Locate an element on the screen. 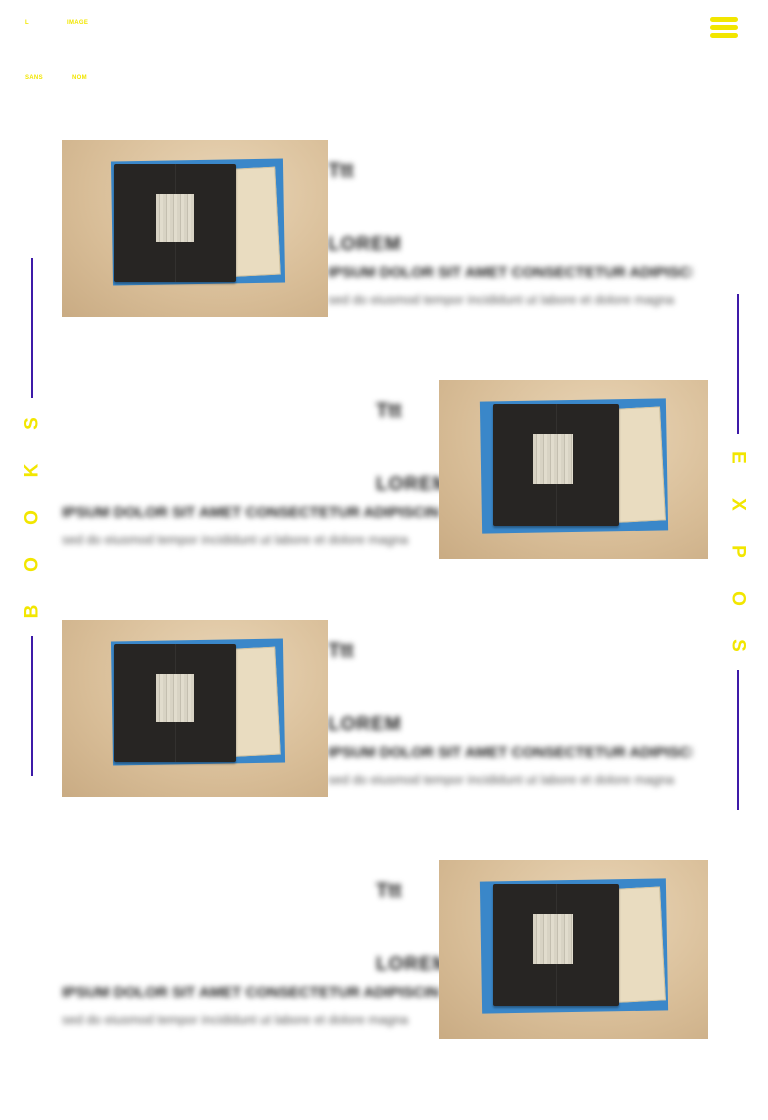  nav-expos: E X P O S is located at coordinates (738, 552).